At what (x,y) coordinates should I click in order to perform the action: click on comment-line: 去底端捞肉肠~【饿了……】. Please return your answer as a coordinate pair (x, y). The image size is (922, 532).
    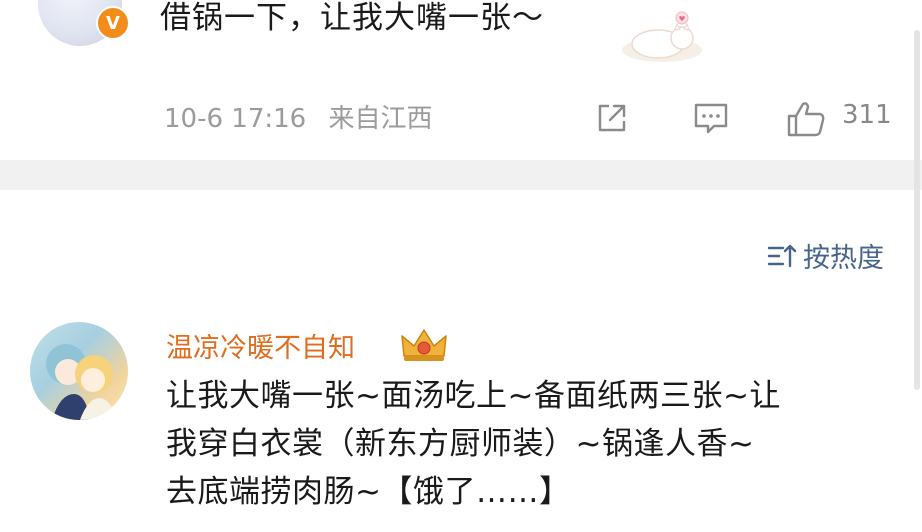
    Looking at the image, I should click on (368, 492).